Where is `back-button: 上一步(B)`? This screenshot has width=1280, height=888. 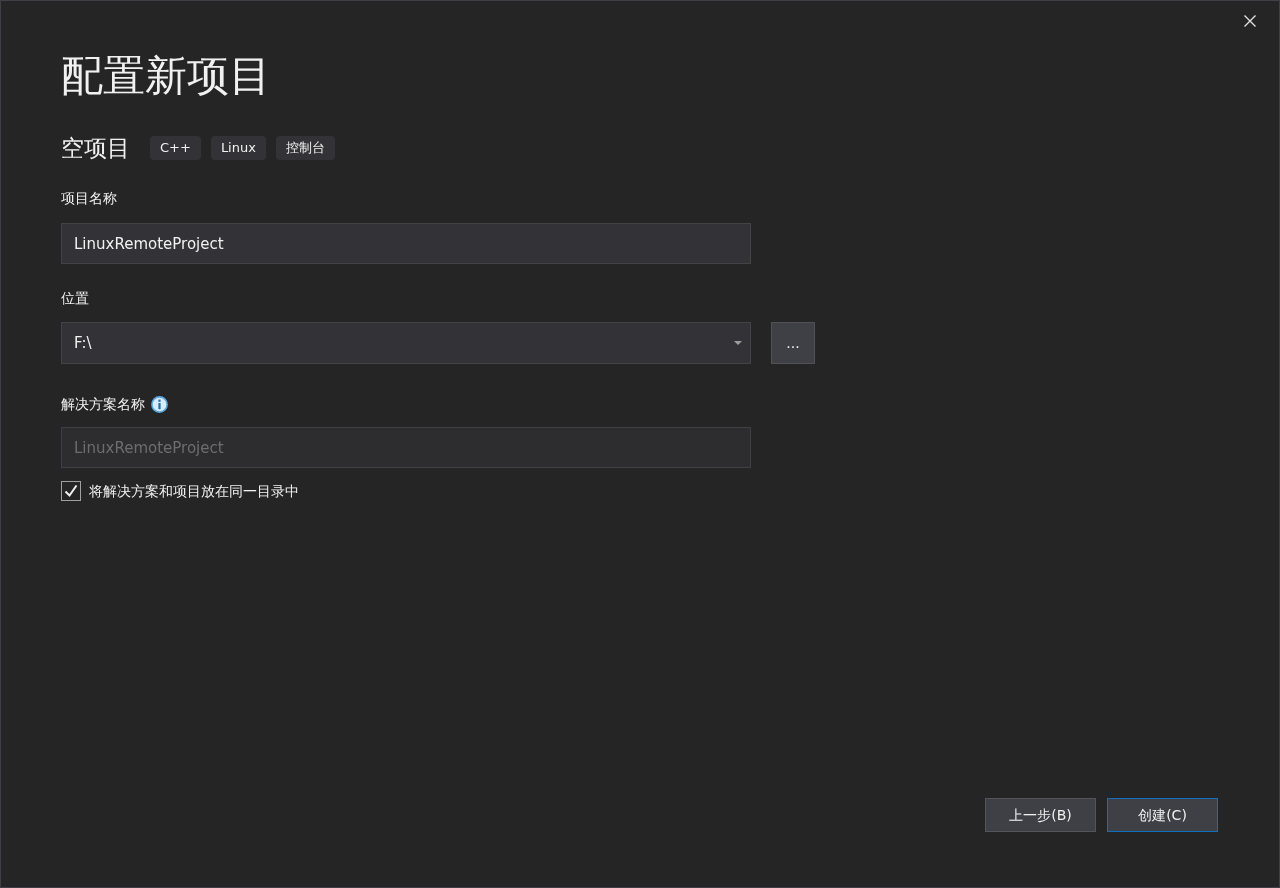 back-button: 上一步(B) is located at coordinates (1040, 815).